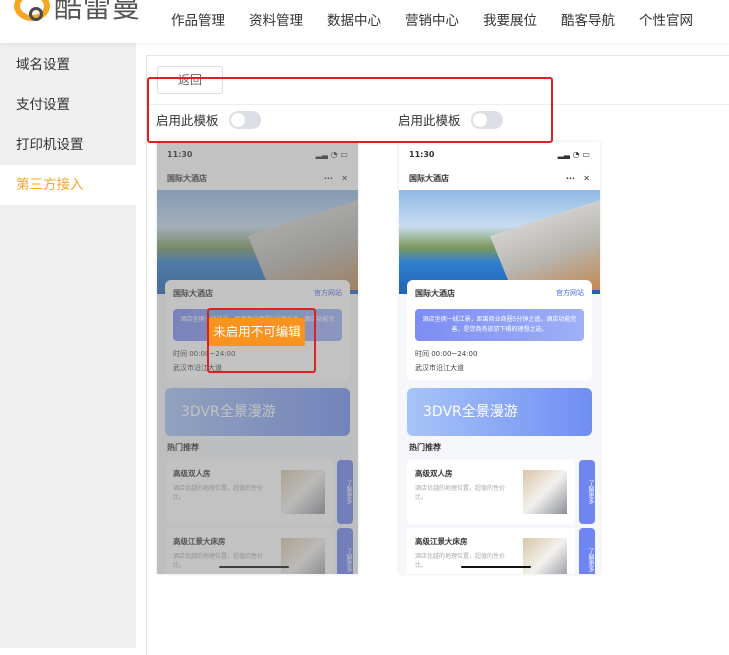 The image size is (729, 655). Describe the element at coordinates (422, 154) in the screenshot. I see `status-time: 11:30` at that location.